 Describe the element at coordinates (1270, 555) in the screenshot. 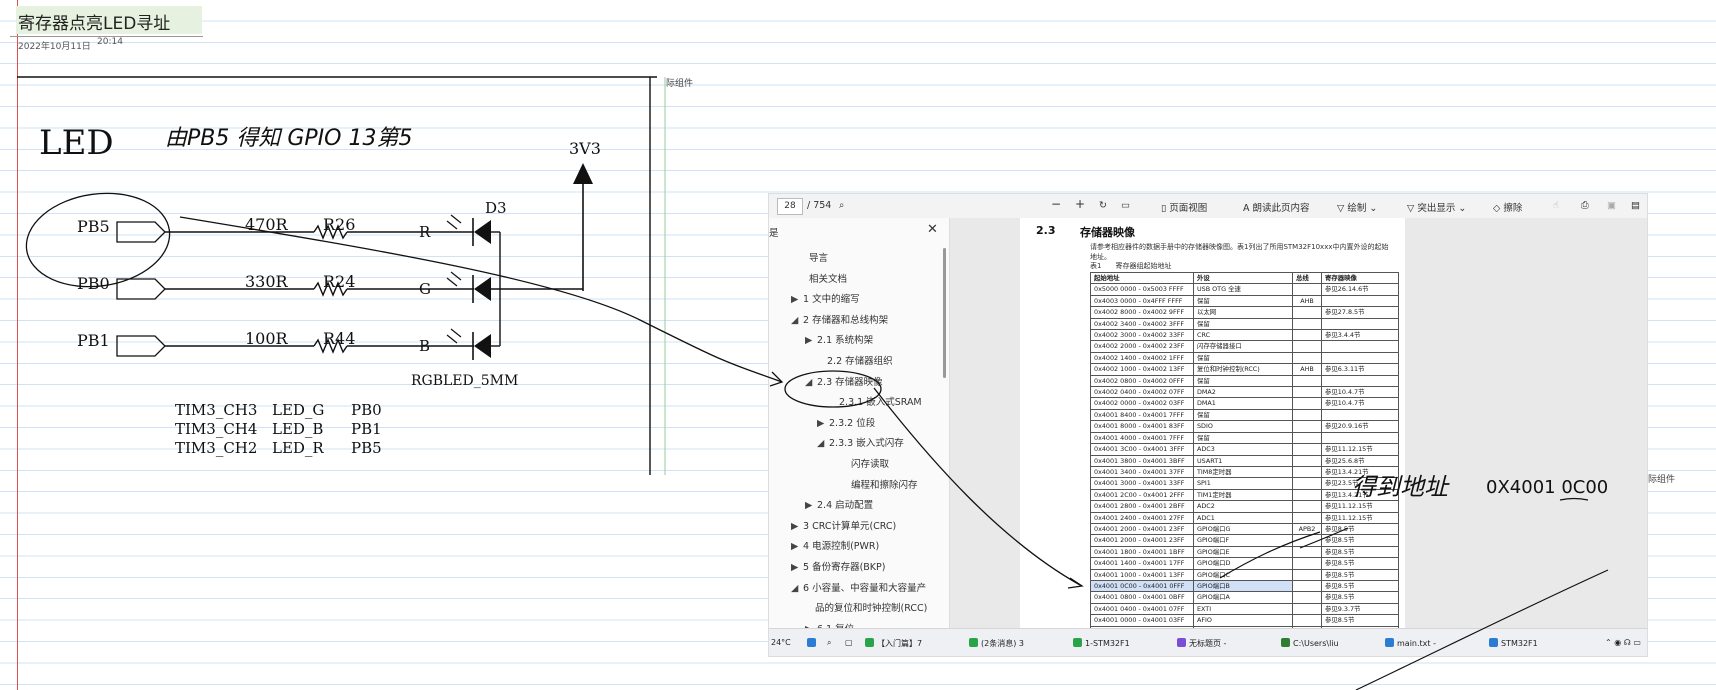

I see `address-link-line` at that location.